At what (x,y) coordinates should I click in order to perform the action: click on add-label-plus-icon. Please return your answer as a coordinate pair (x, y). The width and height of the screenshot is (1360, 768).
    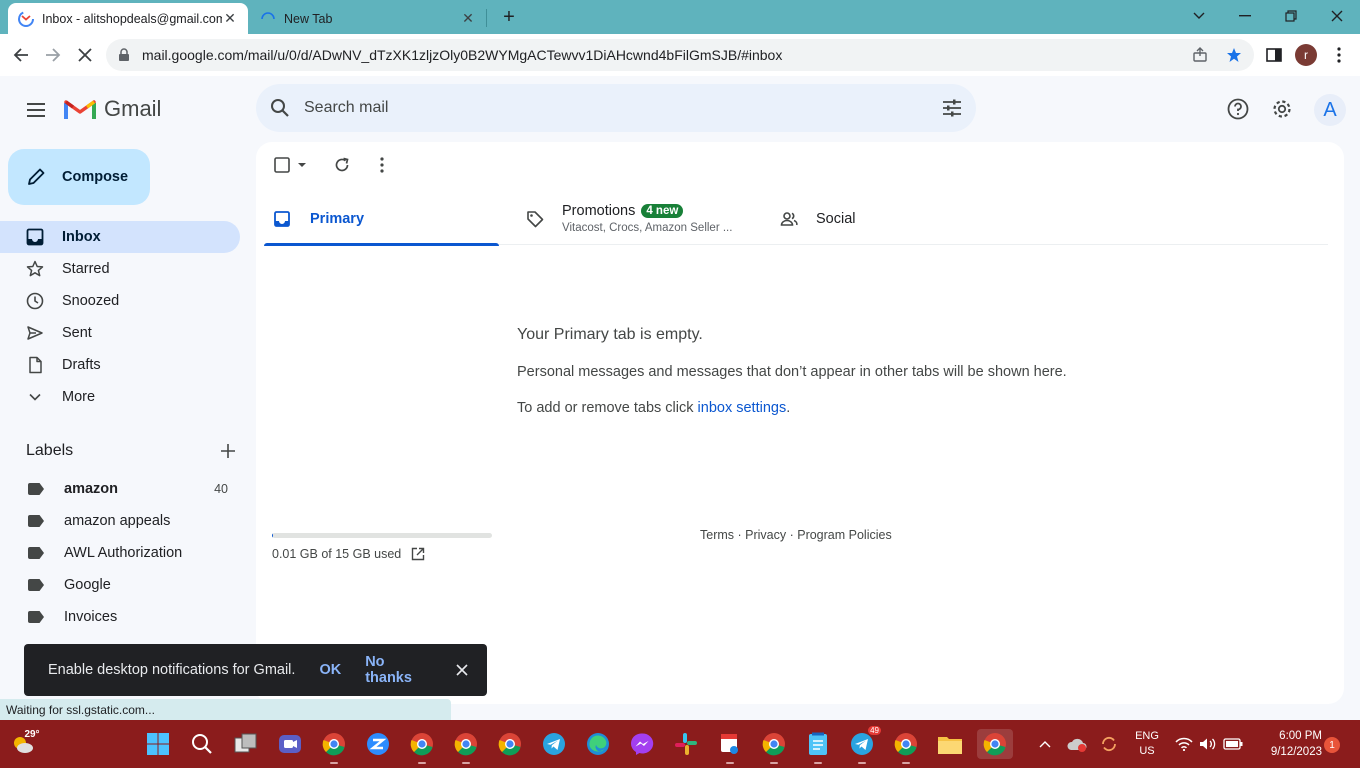
    Looking at the image, I should click on (228, 451).